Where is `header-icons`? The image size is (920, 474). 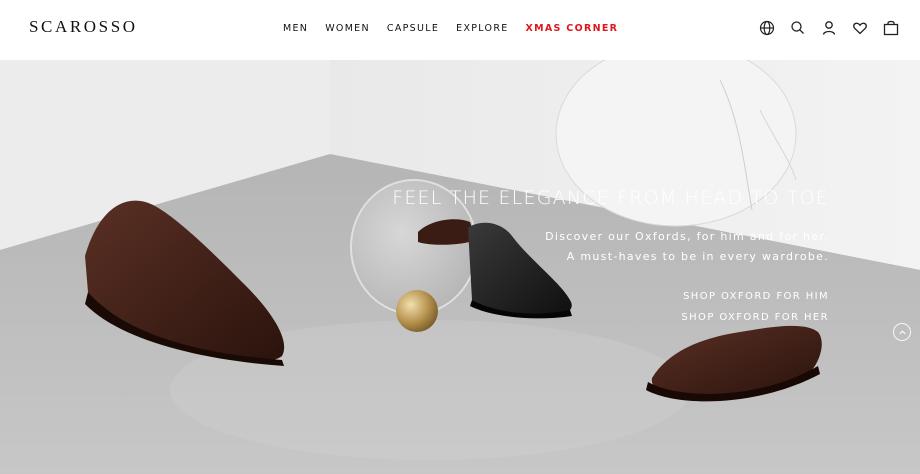 header-icons is located at coordinates (834, 28).